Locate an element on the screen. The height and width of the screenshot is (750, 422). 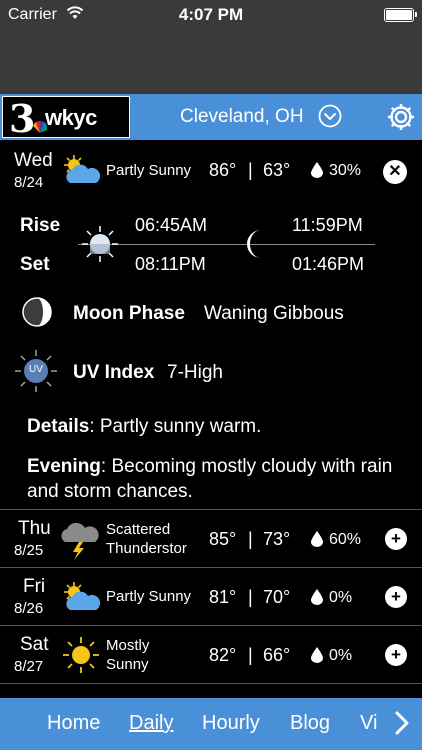
forecast-row: Sat 8/27 Mostly Sunny 82° | 66° 0% + is located at coordinates (211, 654).